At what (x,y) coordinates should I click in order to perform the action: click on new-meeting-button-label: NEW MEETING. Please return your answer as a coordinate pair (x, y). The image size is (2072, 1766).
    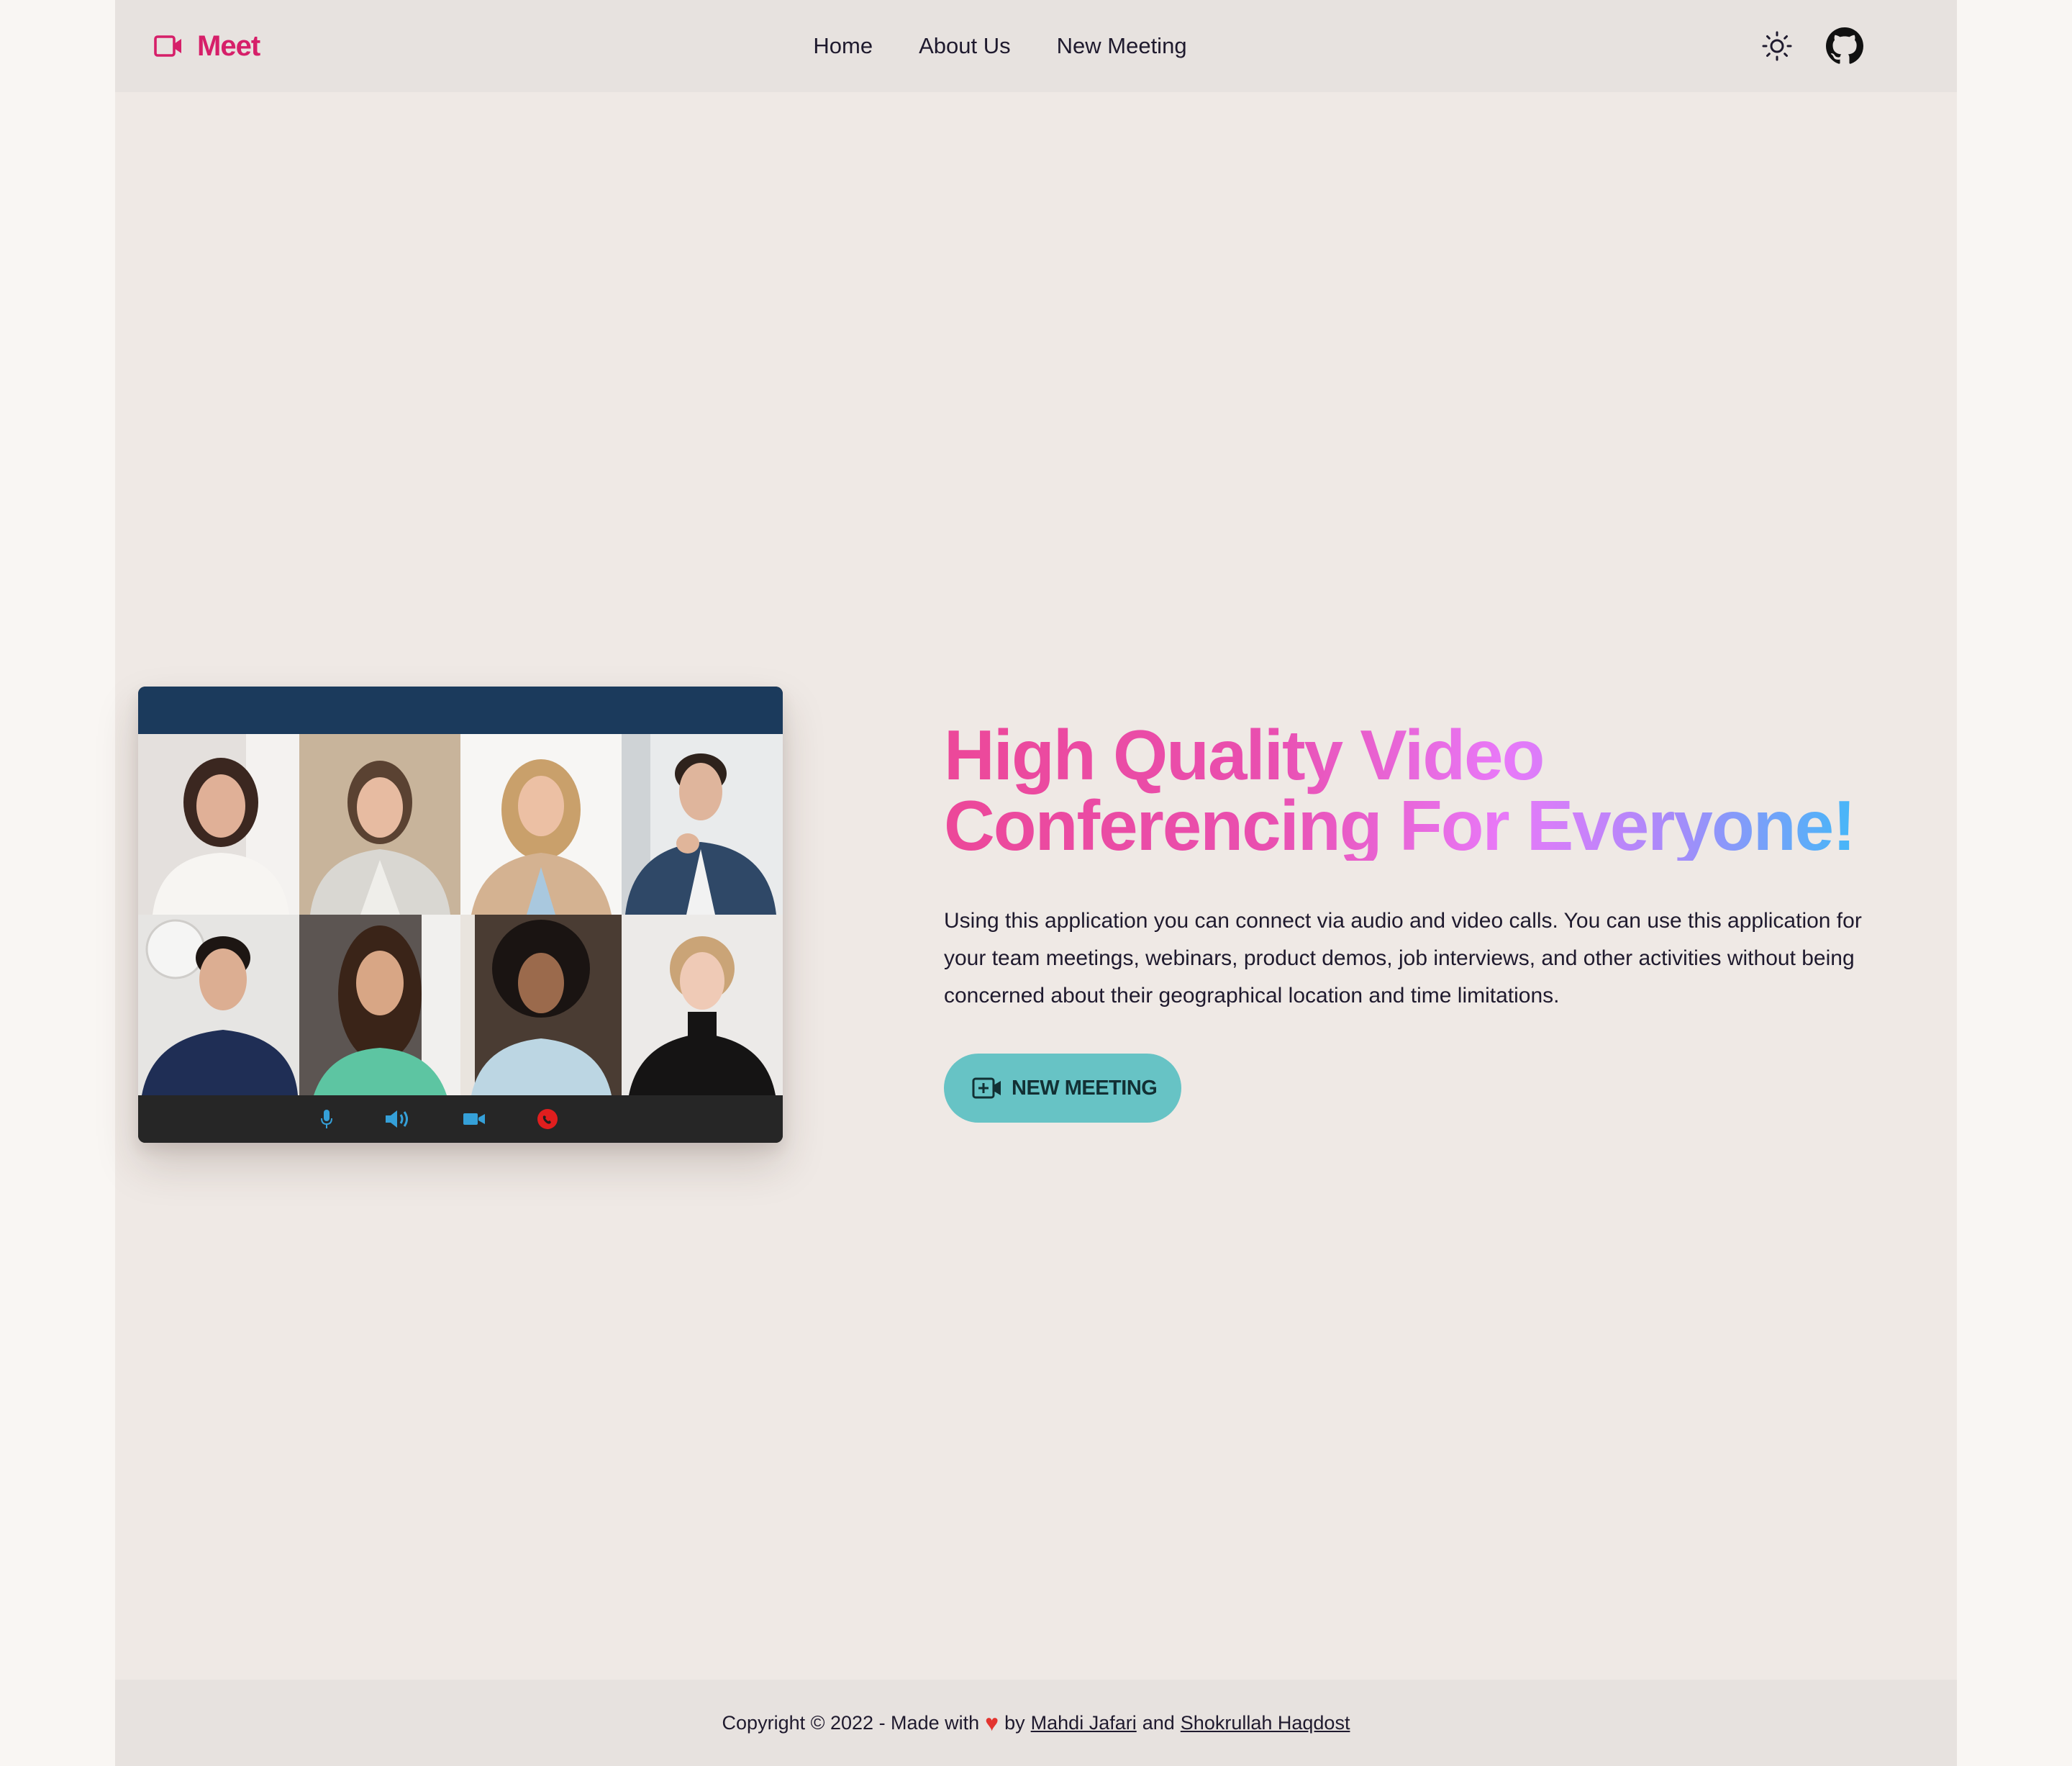
    Looking at the image, I should click on (1085, 1088).